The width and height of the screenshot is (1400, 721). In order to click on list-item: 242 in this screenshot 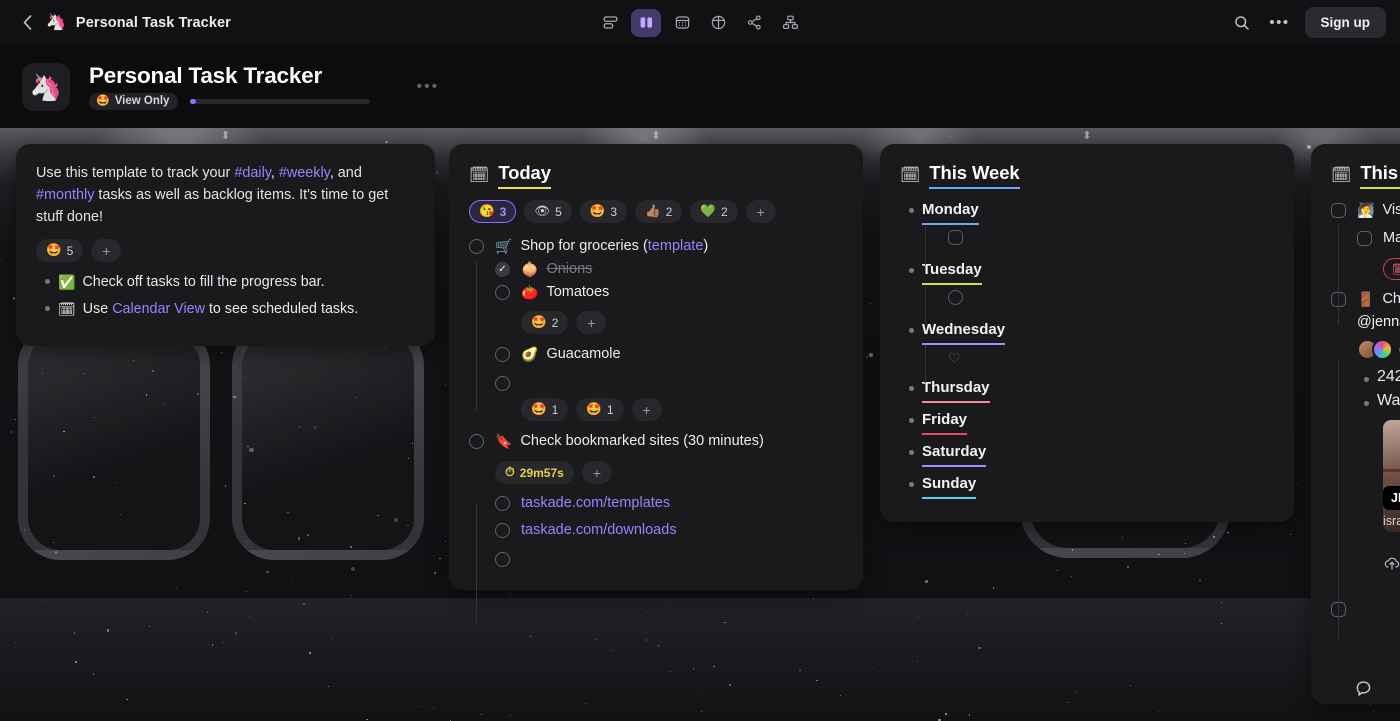, I will do `click(1365, 377)`.